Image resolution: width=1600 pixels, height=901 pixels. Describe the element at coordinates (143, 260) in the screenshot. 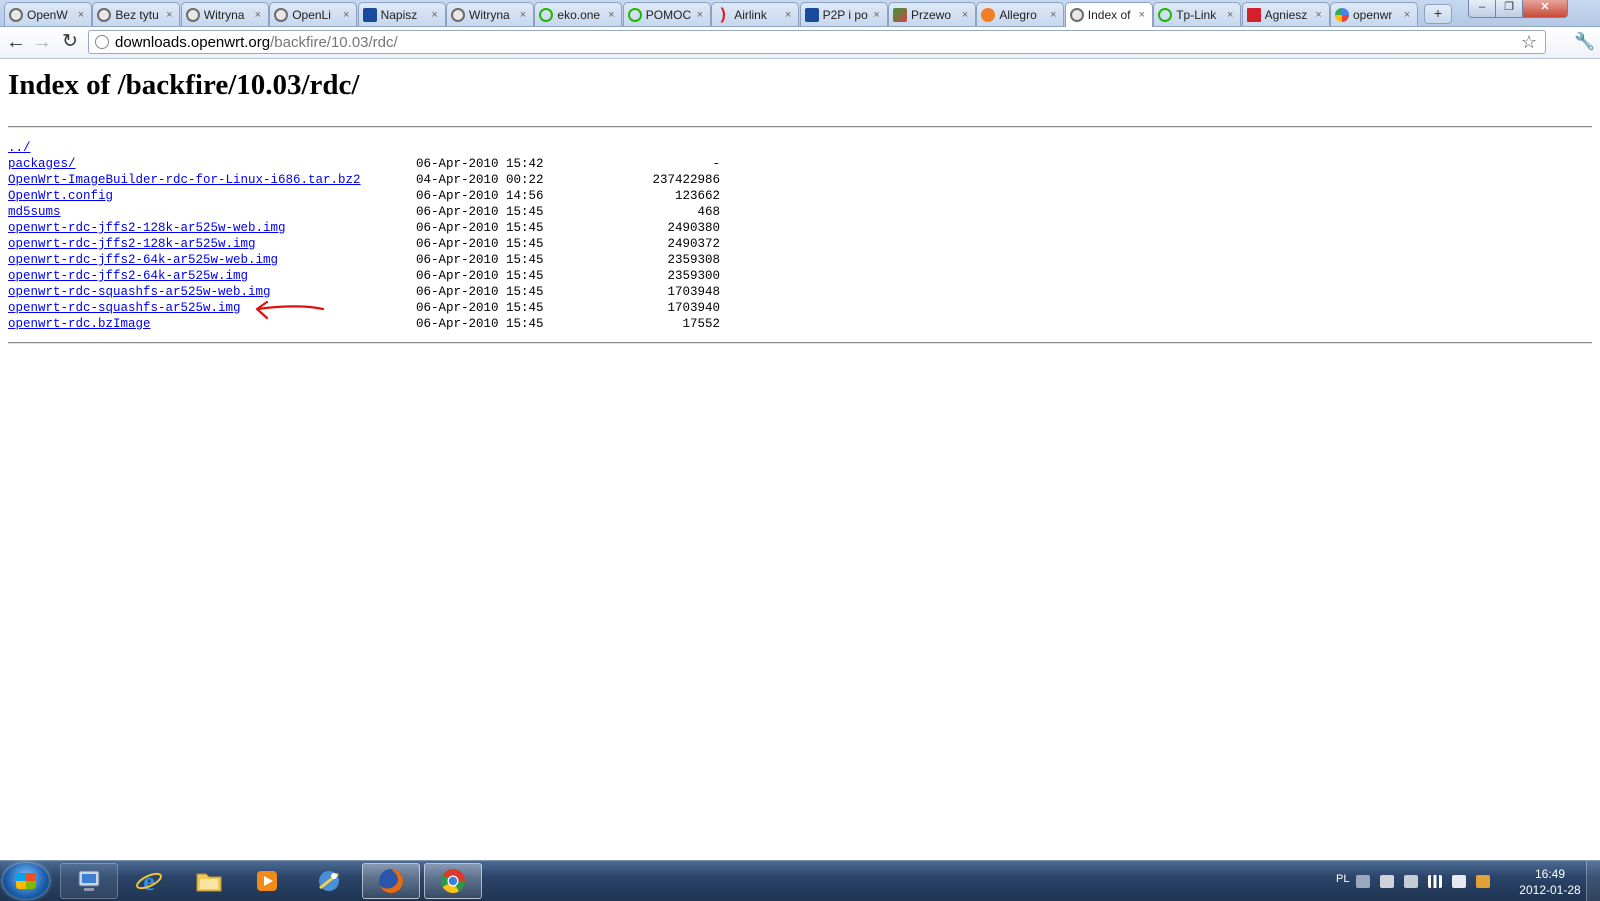

I see `file-link: openwrt-rdc-jffs2-64k-ar525w-web.img` at that location.